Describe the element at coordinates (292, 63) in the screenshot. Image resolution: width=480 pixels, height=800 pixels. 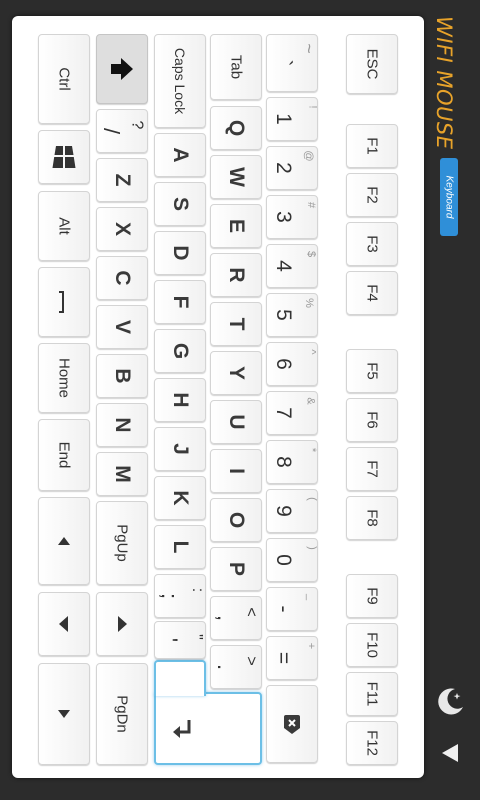
I see `key-grave: ` ~` at that location.